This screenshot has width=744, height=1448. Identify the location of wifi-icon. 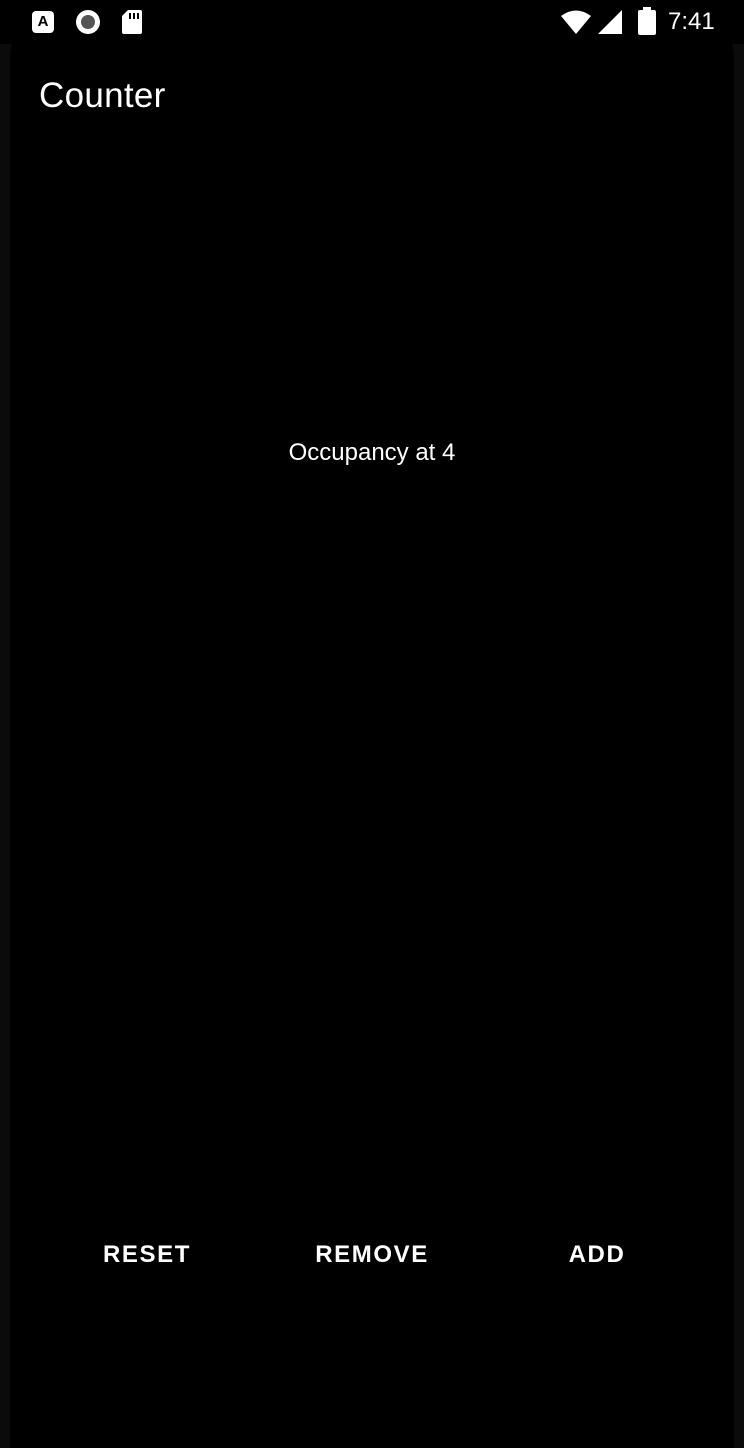
(576, 22).